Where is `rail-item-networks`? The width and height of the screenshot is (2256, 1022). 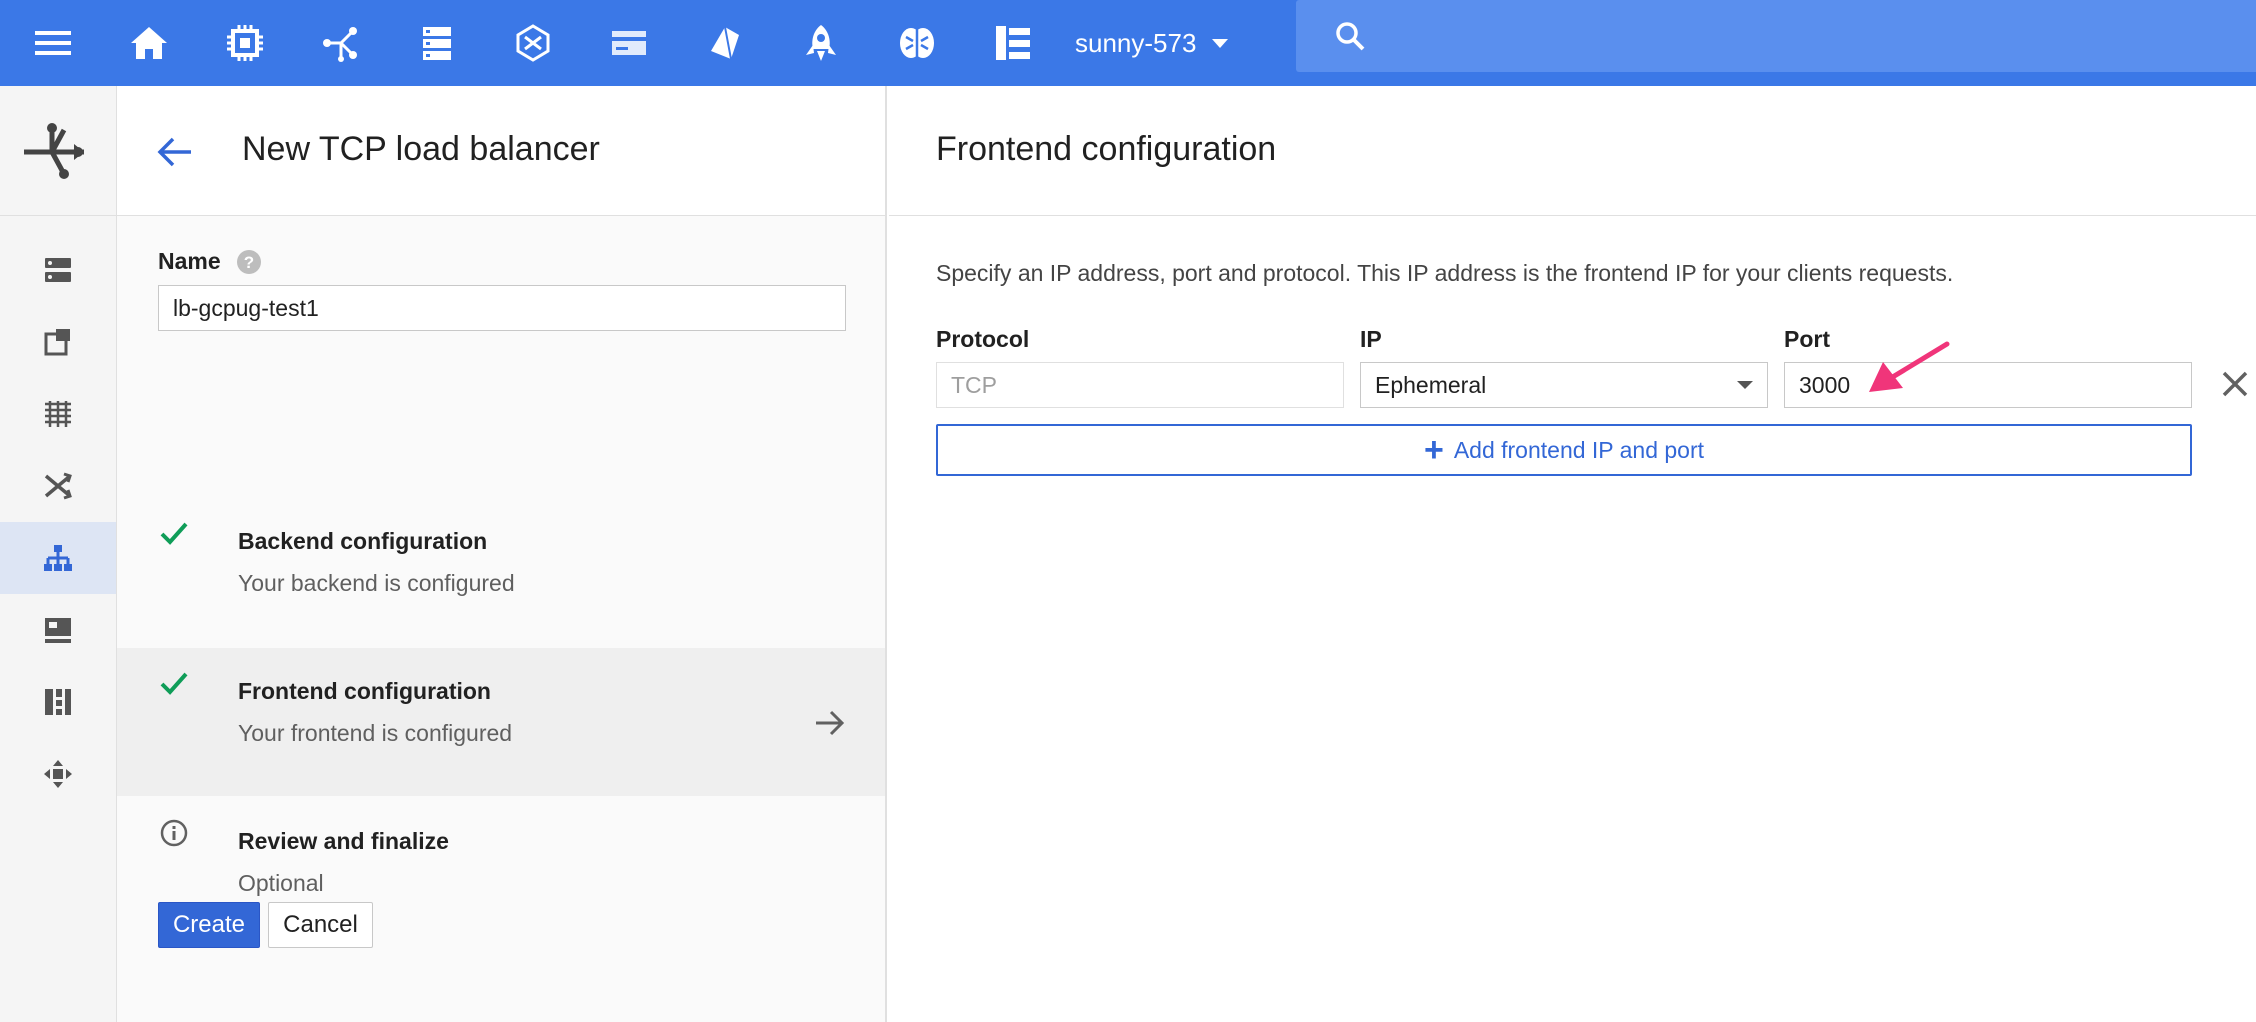 rail-item-networks is located at coordinates (58, 486).